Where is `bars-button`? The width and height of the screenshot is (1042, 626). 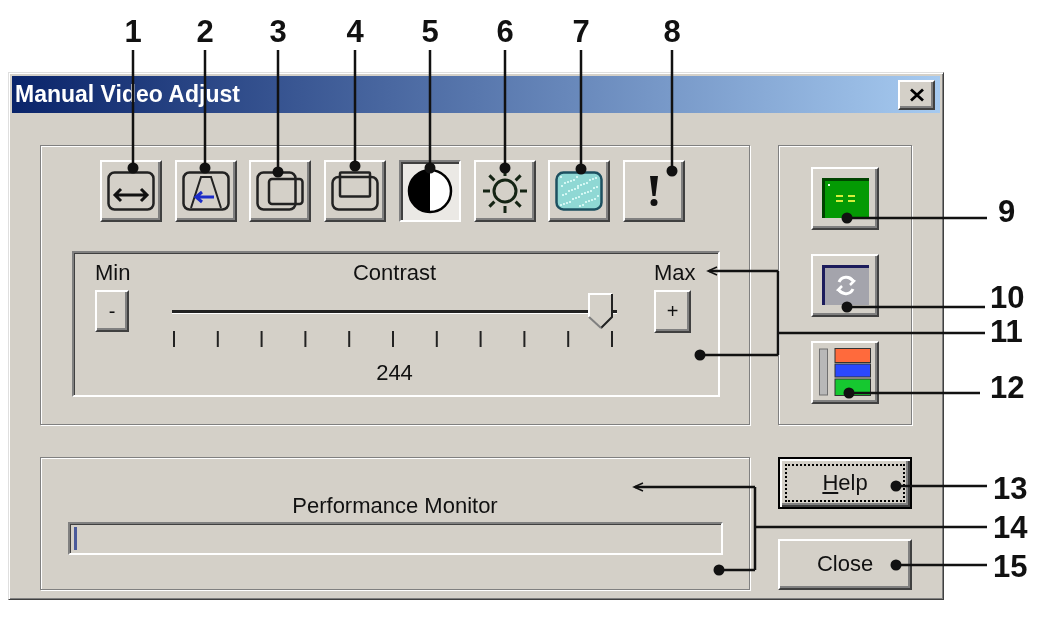
bars-button is located at coordinates (845, 372).